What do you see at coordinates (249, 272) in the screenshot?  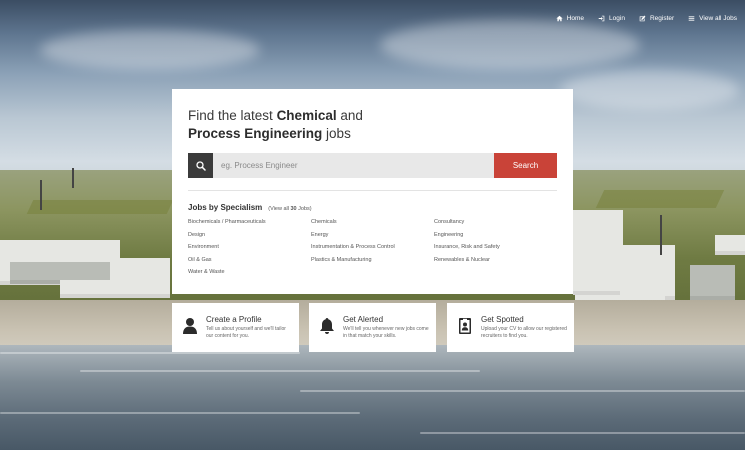 I see `specialism-link: Water & Waste` at bounding box center [249, 272].